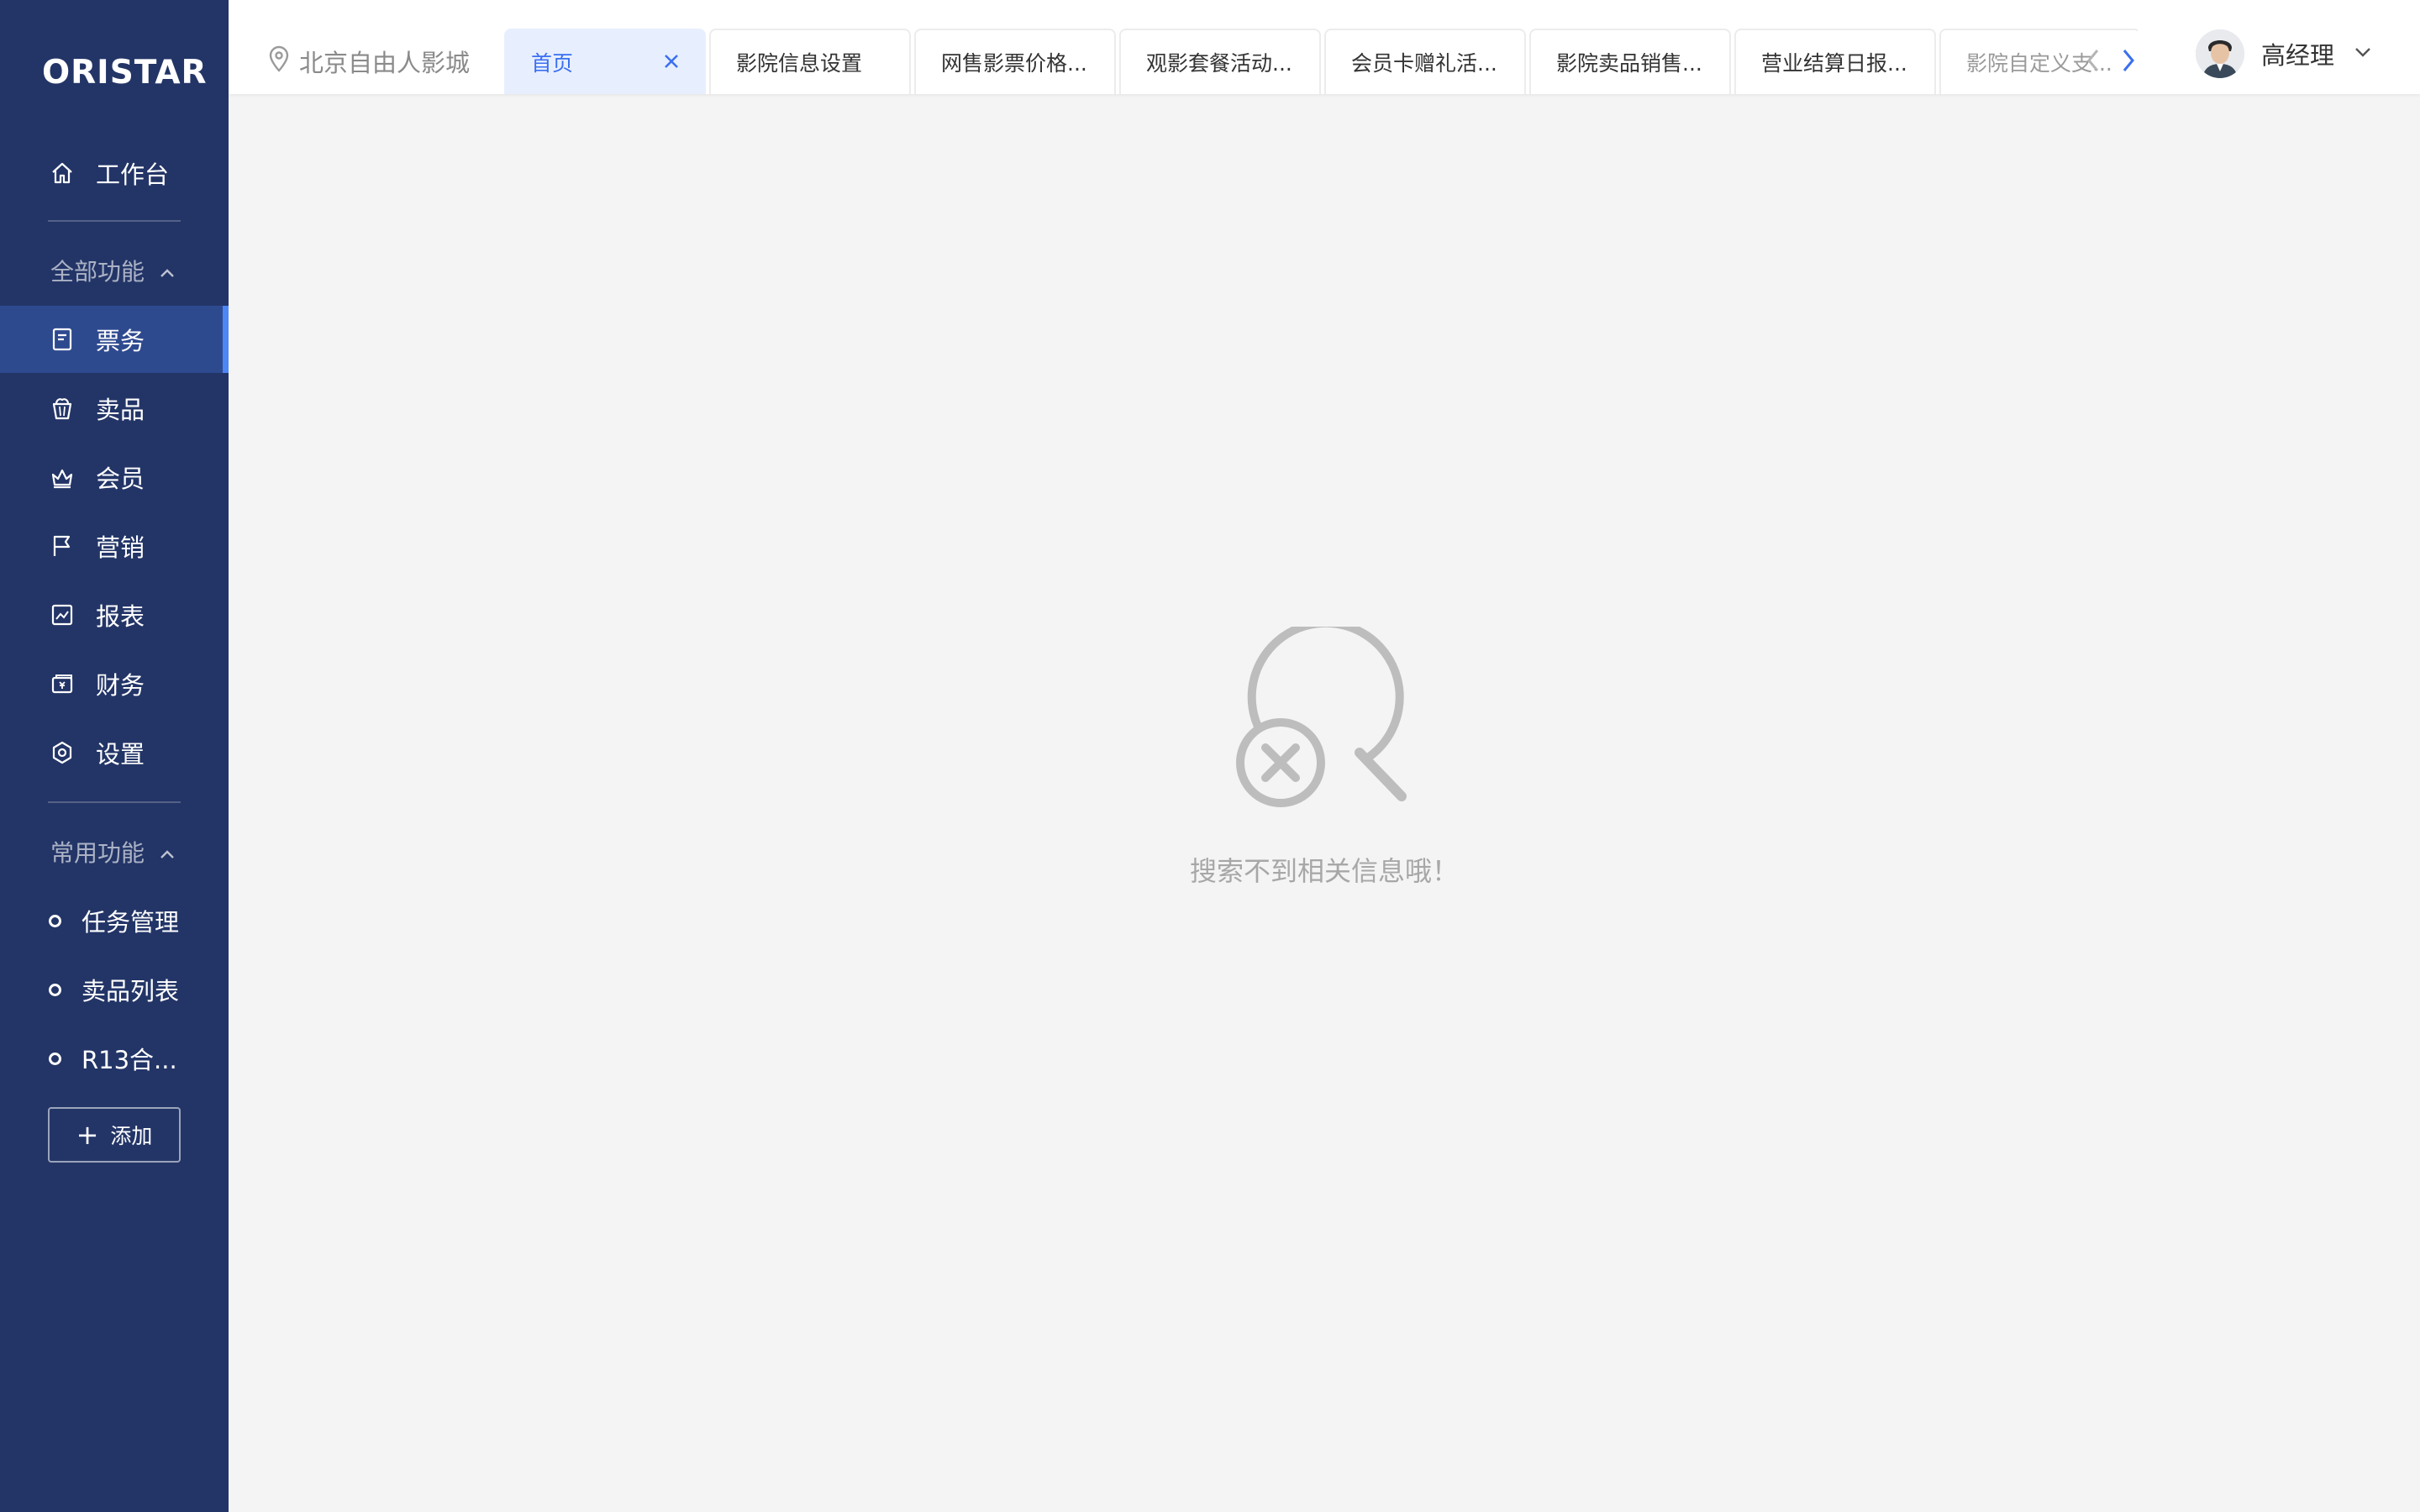 This screenshot has height=1512, width=2420. Describe the element at coordinates (120, 754) in the screenshot. I see `sidebar-item-label: 设置` at that location.